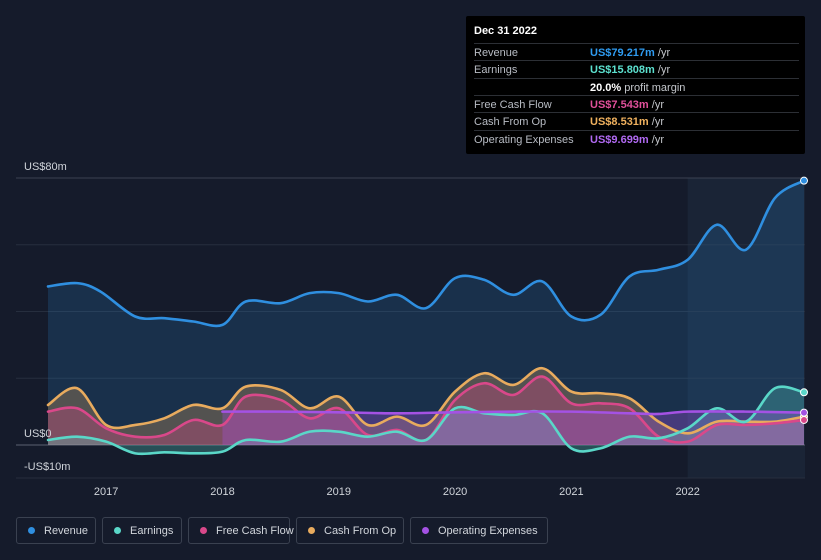 This screenshot has width=821, height=560. What do you see at coordinates (496, 70) in the screenshot?
I see `tooltip-label: Earnings` at bounding box center [496, 70].